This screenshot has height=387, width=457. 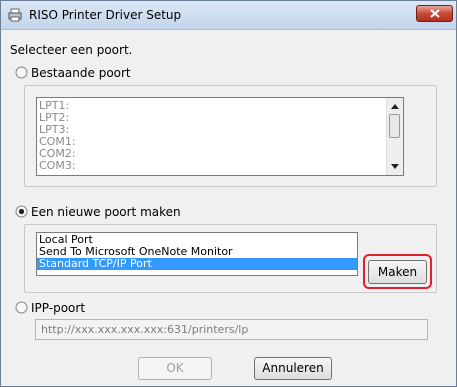 What do you see at coordinates (81, 73) in the screenshot?
I see `existing-port-label: Bestaande poort` at bounding box center [81, 73].